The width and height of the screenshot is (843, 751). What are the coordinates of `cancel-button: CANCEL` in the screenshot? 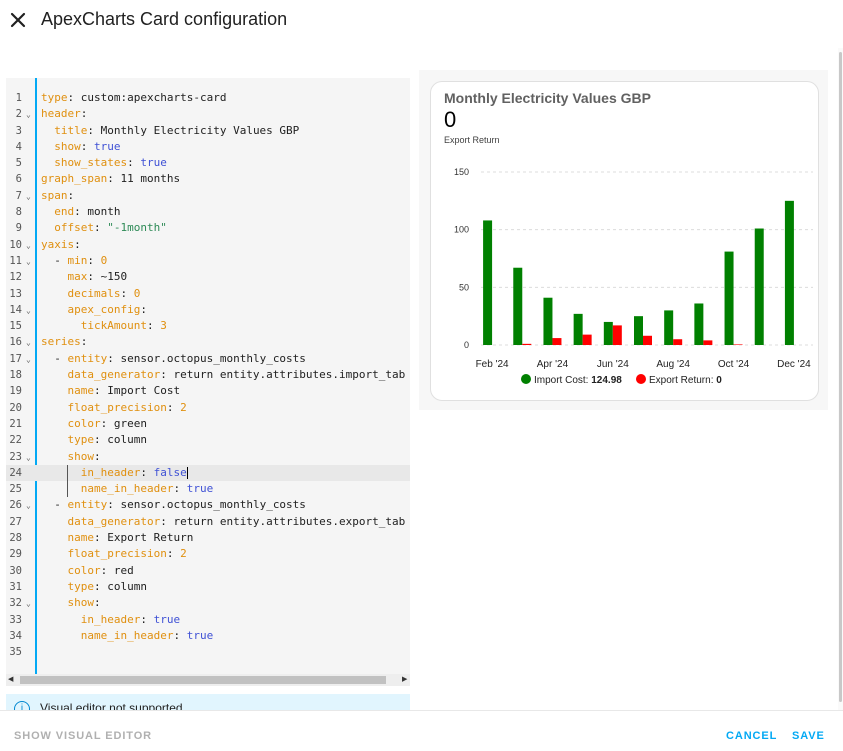 It's located at (751, 736).